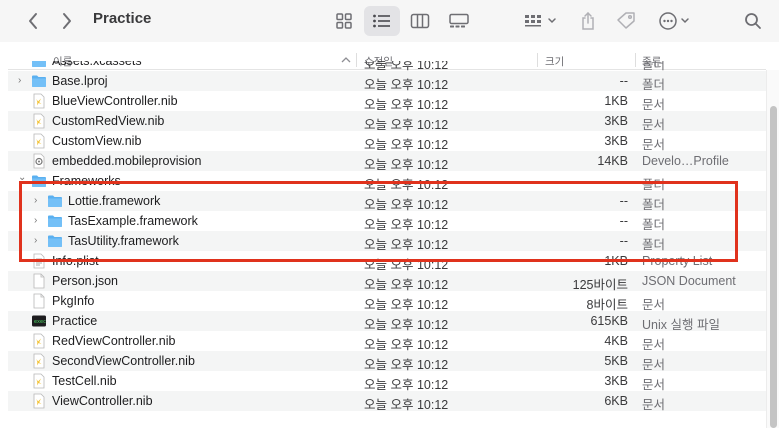 Image resolution: width=779 pixels, height=428 pixels. I want to click on file-row: PkgInfo 오늘 오후 10:12 8바이트 문서, so click(387, 301).